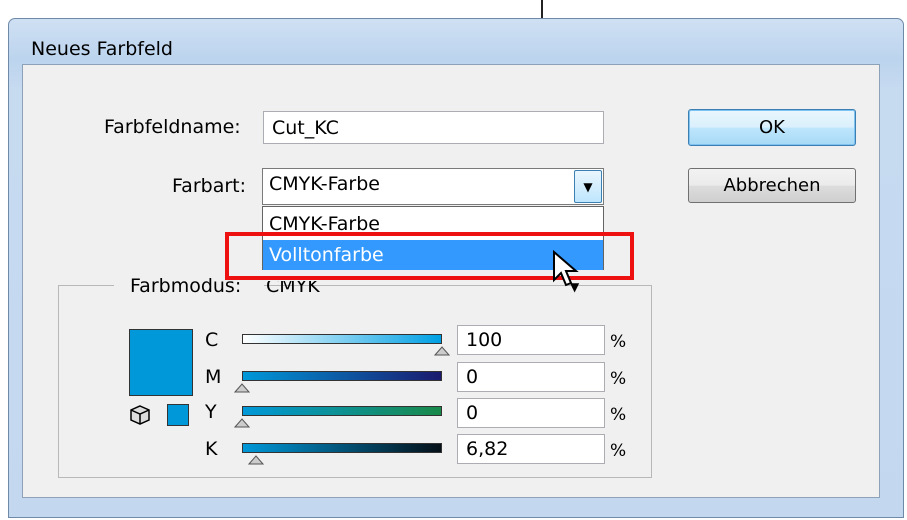  What do you see at coordinates (433, 186) in the screenshot?
I see `color-type-select: CMYK-Farbe ▼` at bounding box center [433, 186].